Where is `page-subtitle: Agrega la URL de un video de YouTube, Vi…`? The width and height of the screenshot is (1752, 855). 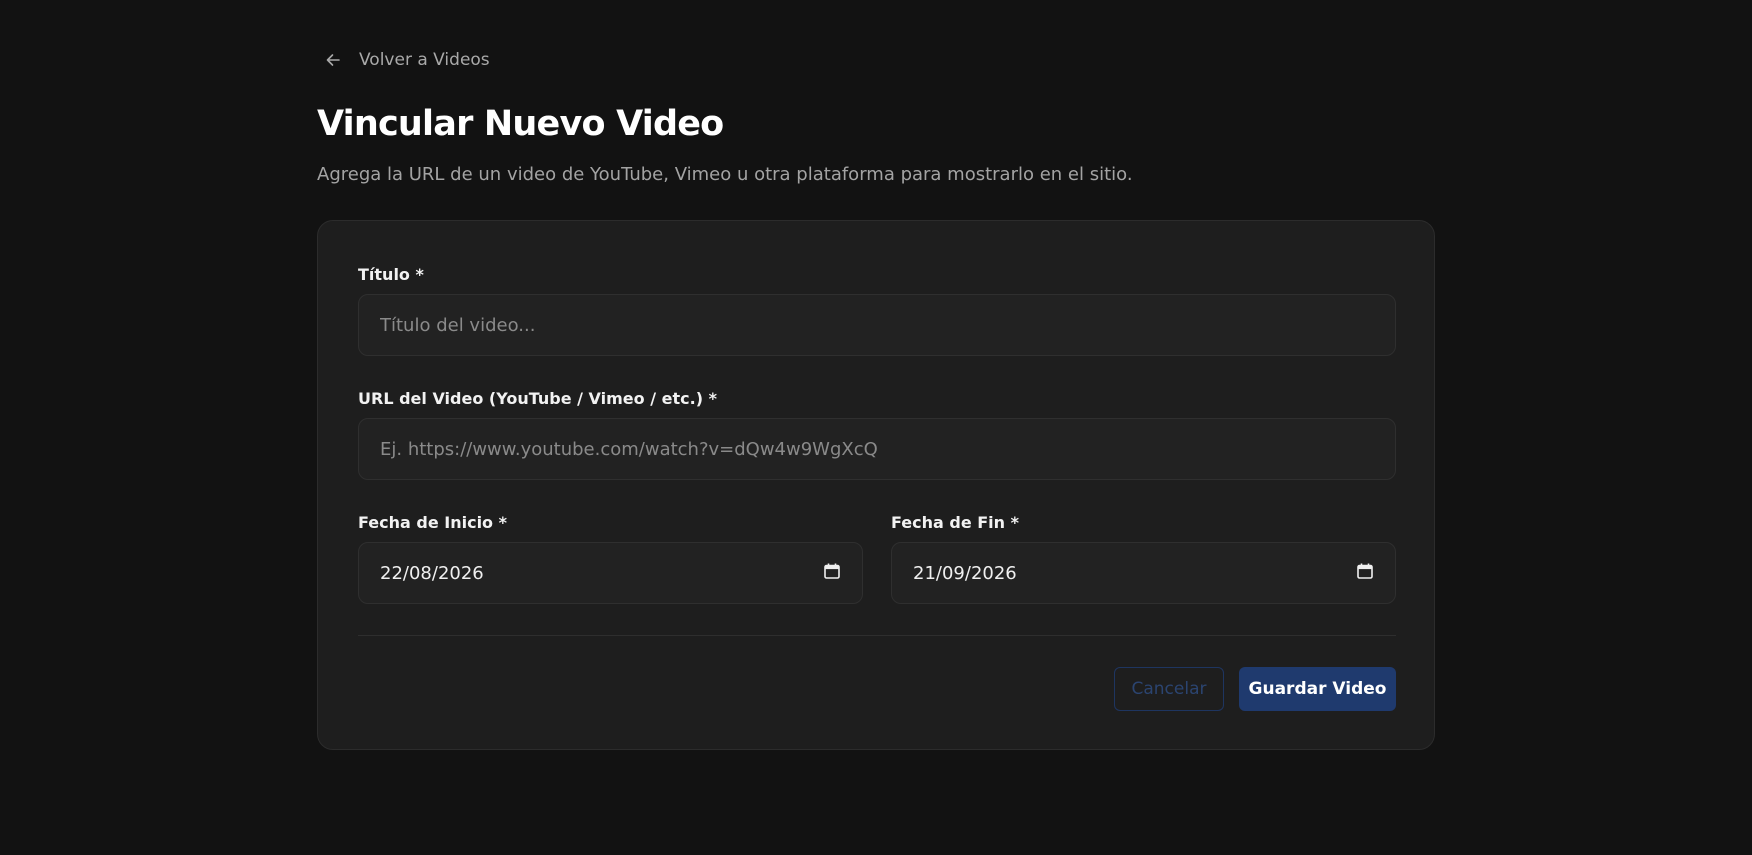 page-subtitle: Agrega la URL de un video de YouTube, Vi… is located at coordinates (725, 174).